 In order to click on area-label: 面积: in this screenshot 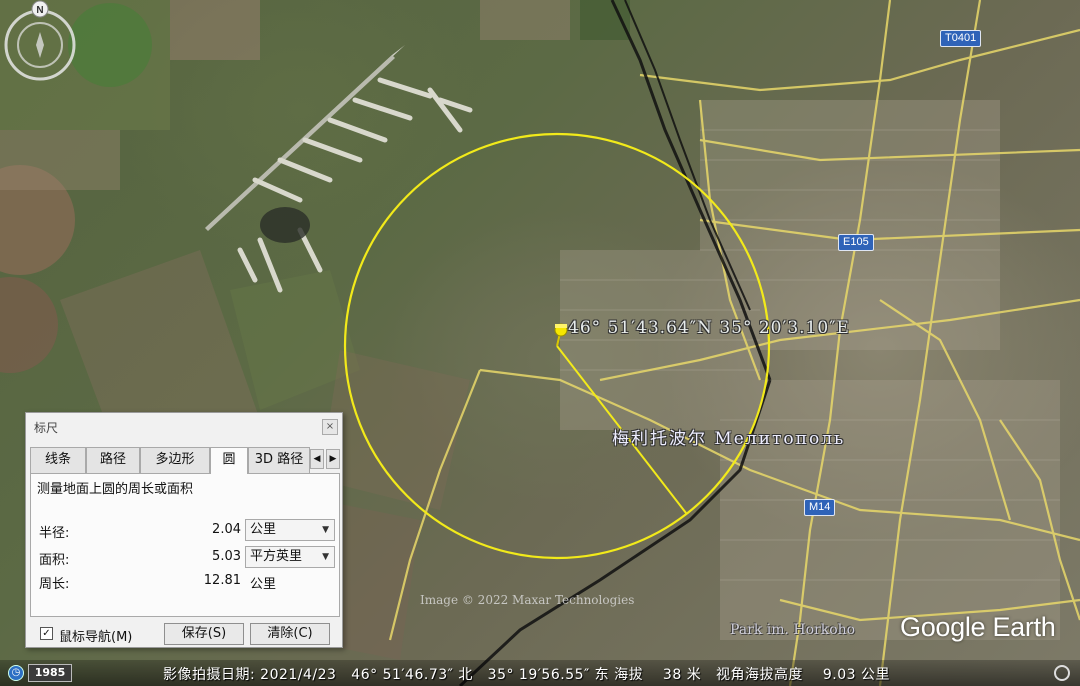, I will do `click(54, 560)`.